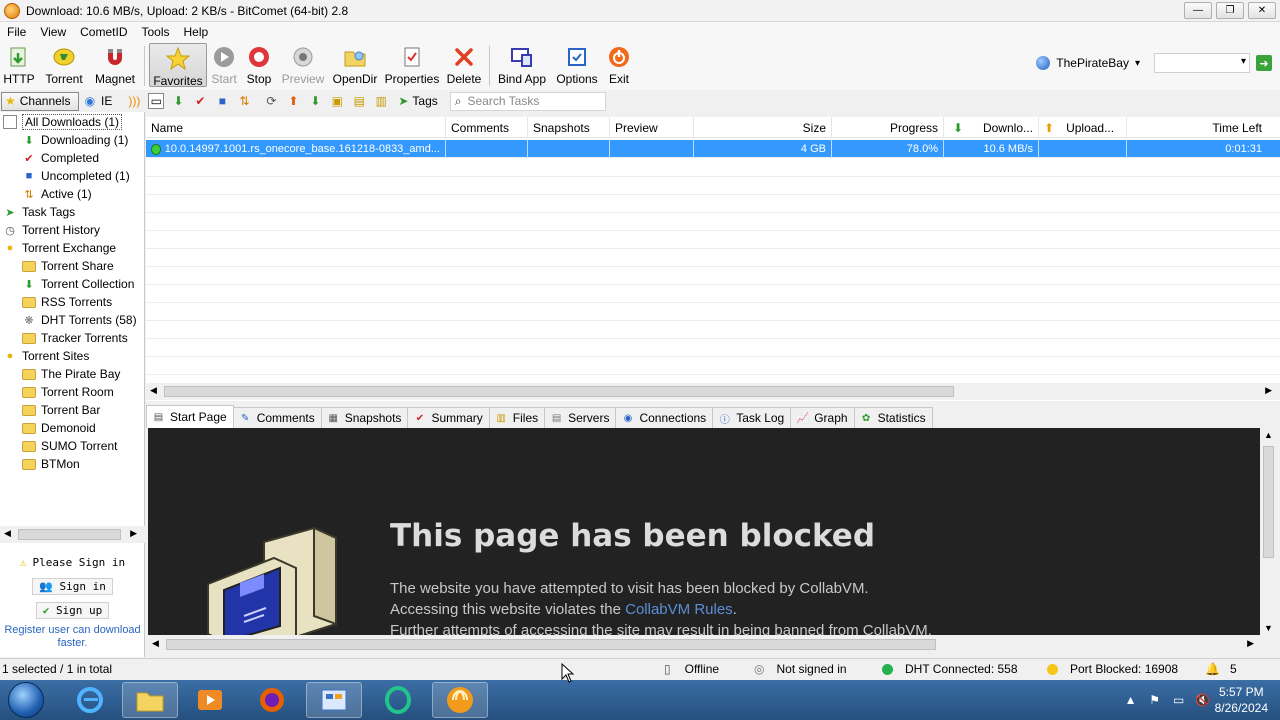 This screenshot has width=1280, height=720. Describe the element at coordinates (527, 101) in the screenshot. I see `search-tasks-input: ⌕ Search Tasks` at that location.